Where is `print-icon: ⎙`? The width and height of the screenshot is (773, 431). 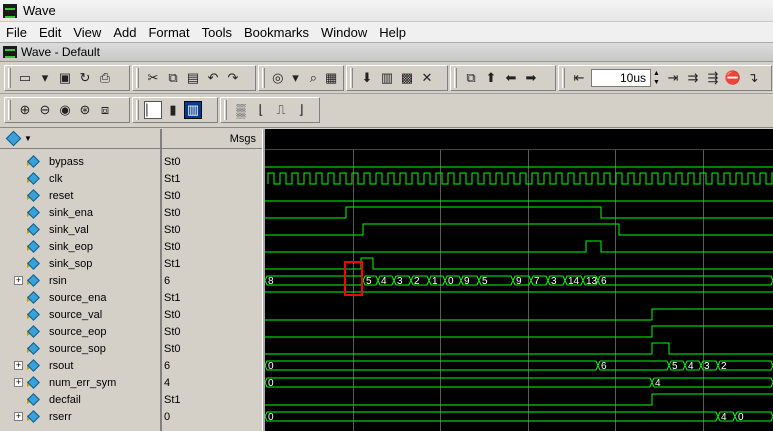 print-icon: ⎙ is located at coordinates (105, 78).